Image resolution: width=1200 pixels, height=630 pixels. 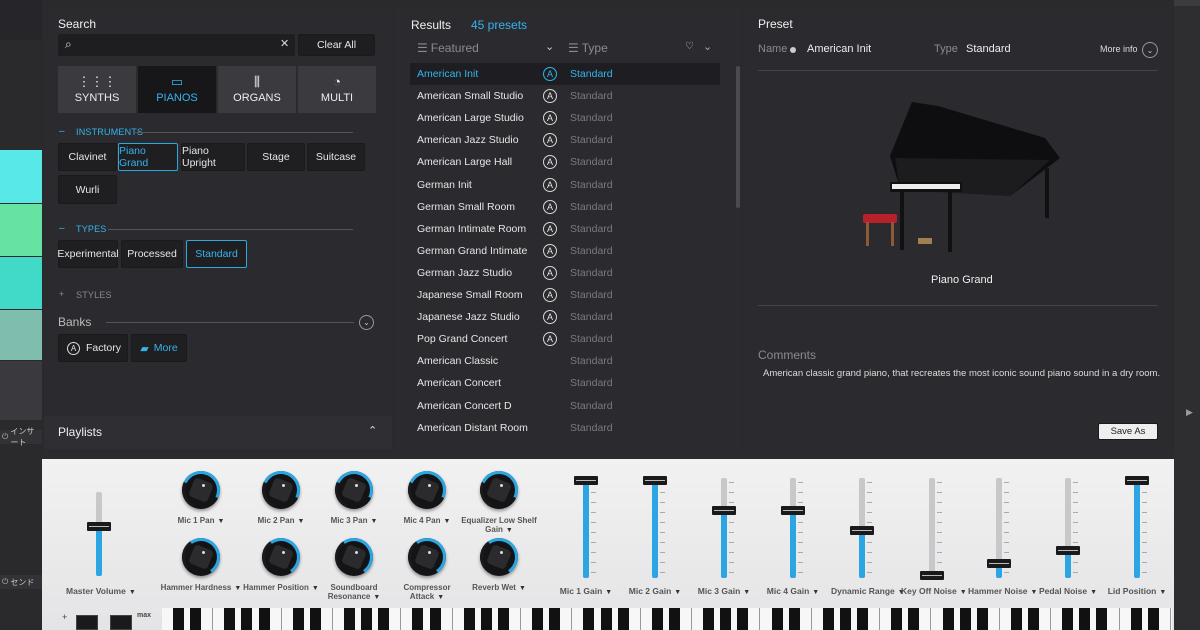 What do you see at coordinates (62, 228) in the screenshot?
I see `collapse-icon: –` at bounding box center [62, 228].